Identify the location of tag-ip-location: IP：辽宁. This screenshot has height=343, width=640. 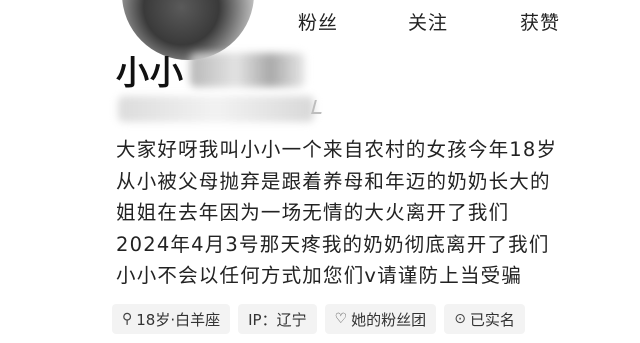
(277, 319).